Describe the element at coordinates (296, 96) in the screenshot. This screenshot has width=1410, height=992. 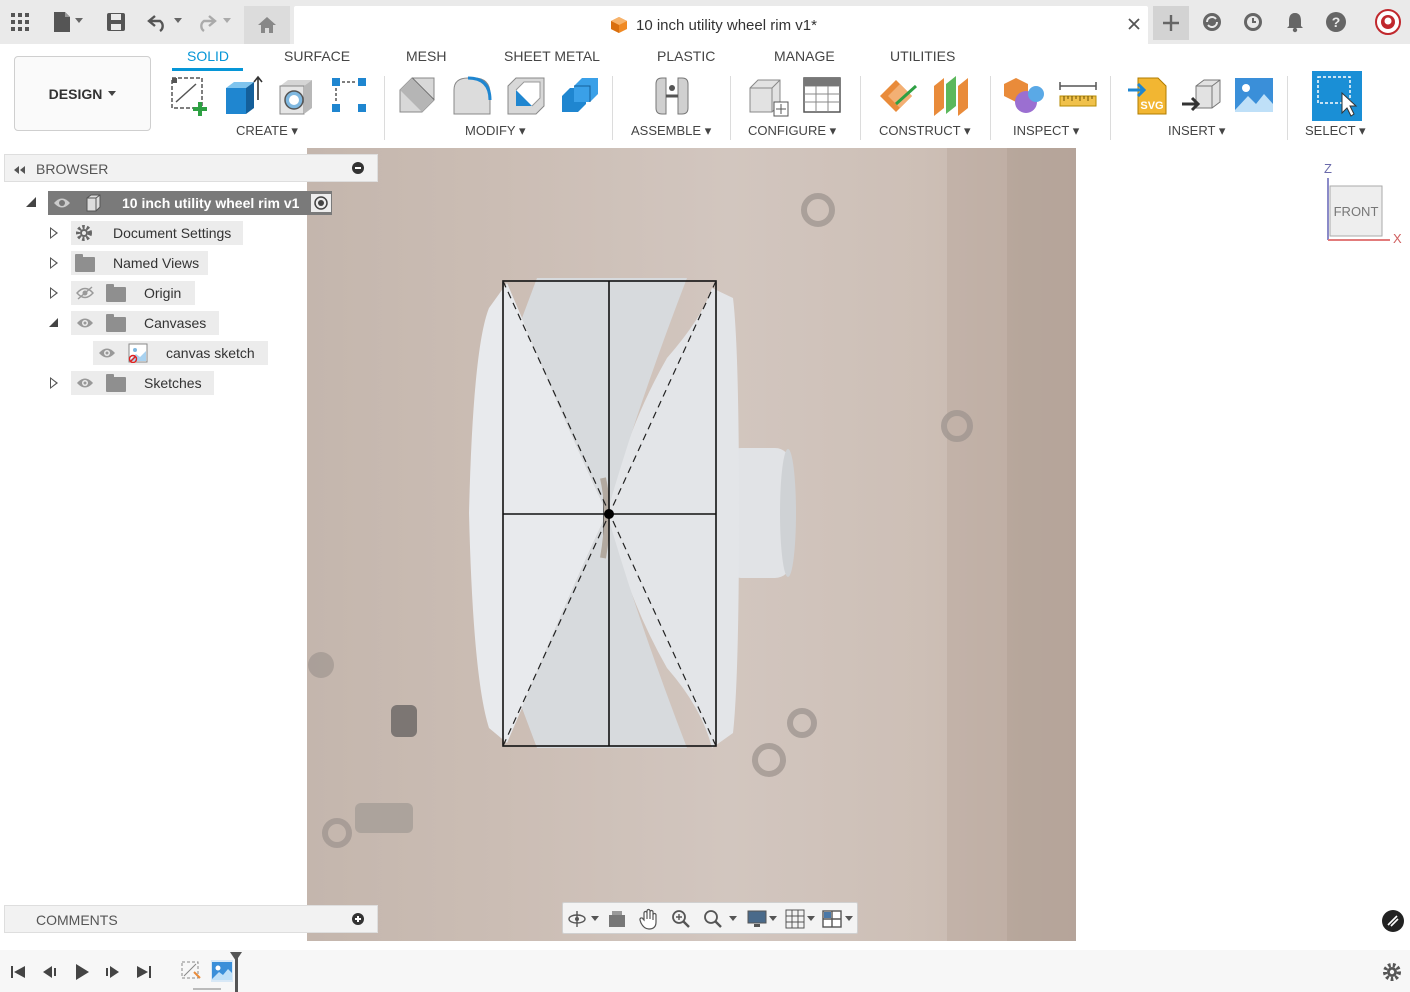
I see `hole-icon` at that location.